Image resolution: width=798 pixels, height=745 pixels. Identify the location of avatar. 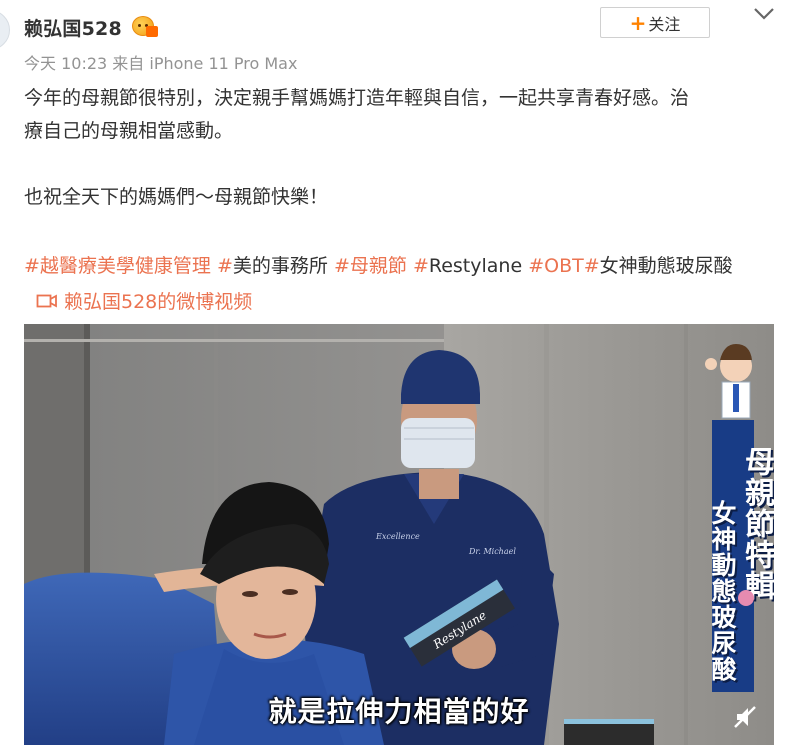
(5, 30).